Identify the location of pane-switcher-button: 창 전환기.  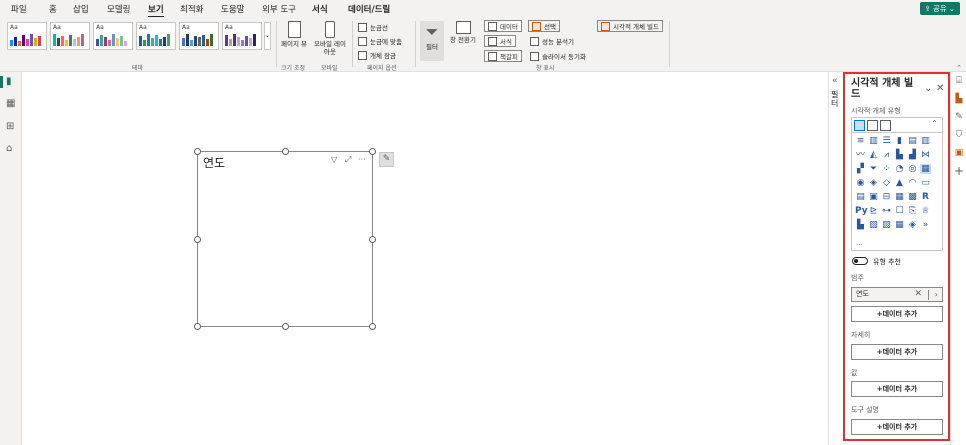
(463, 32).